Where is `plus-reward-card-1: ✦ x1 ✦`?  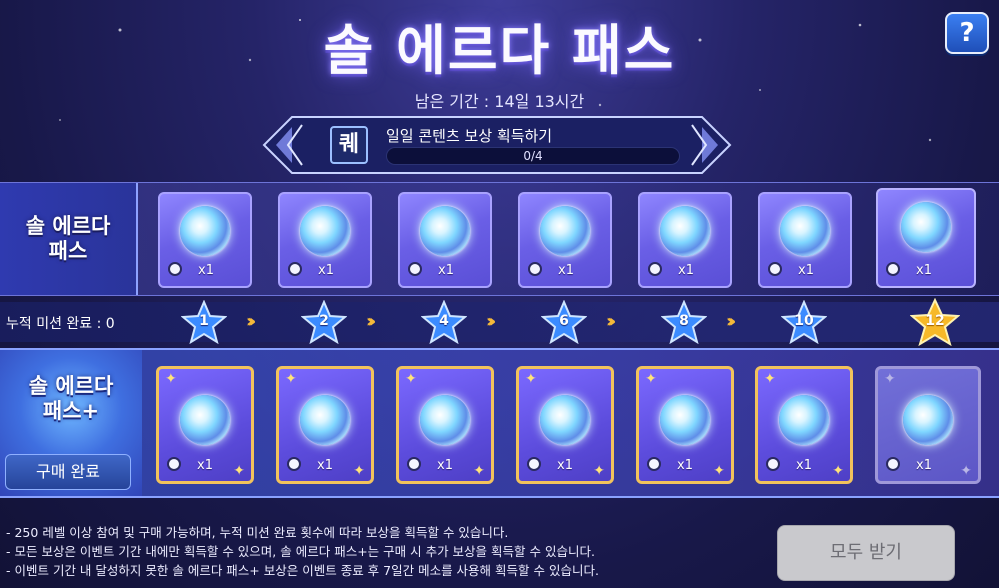
plus-reward-card-1: ✦ x1 ✦ is located at coordinates (205, 425).